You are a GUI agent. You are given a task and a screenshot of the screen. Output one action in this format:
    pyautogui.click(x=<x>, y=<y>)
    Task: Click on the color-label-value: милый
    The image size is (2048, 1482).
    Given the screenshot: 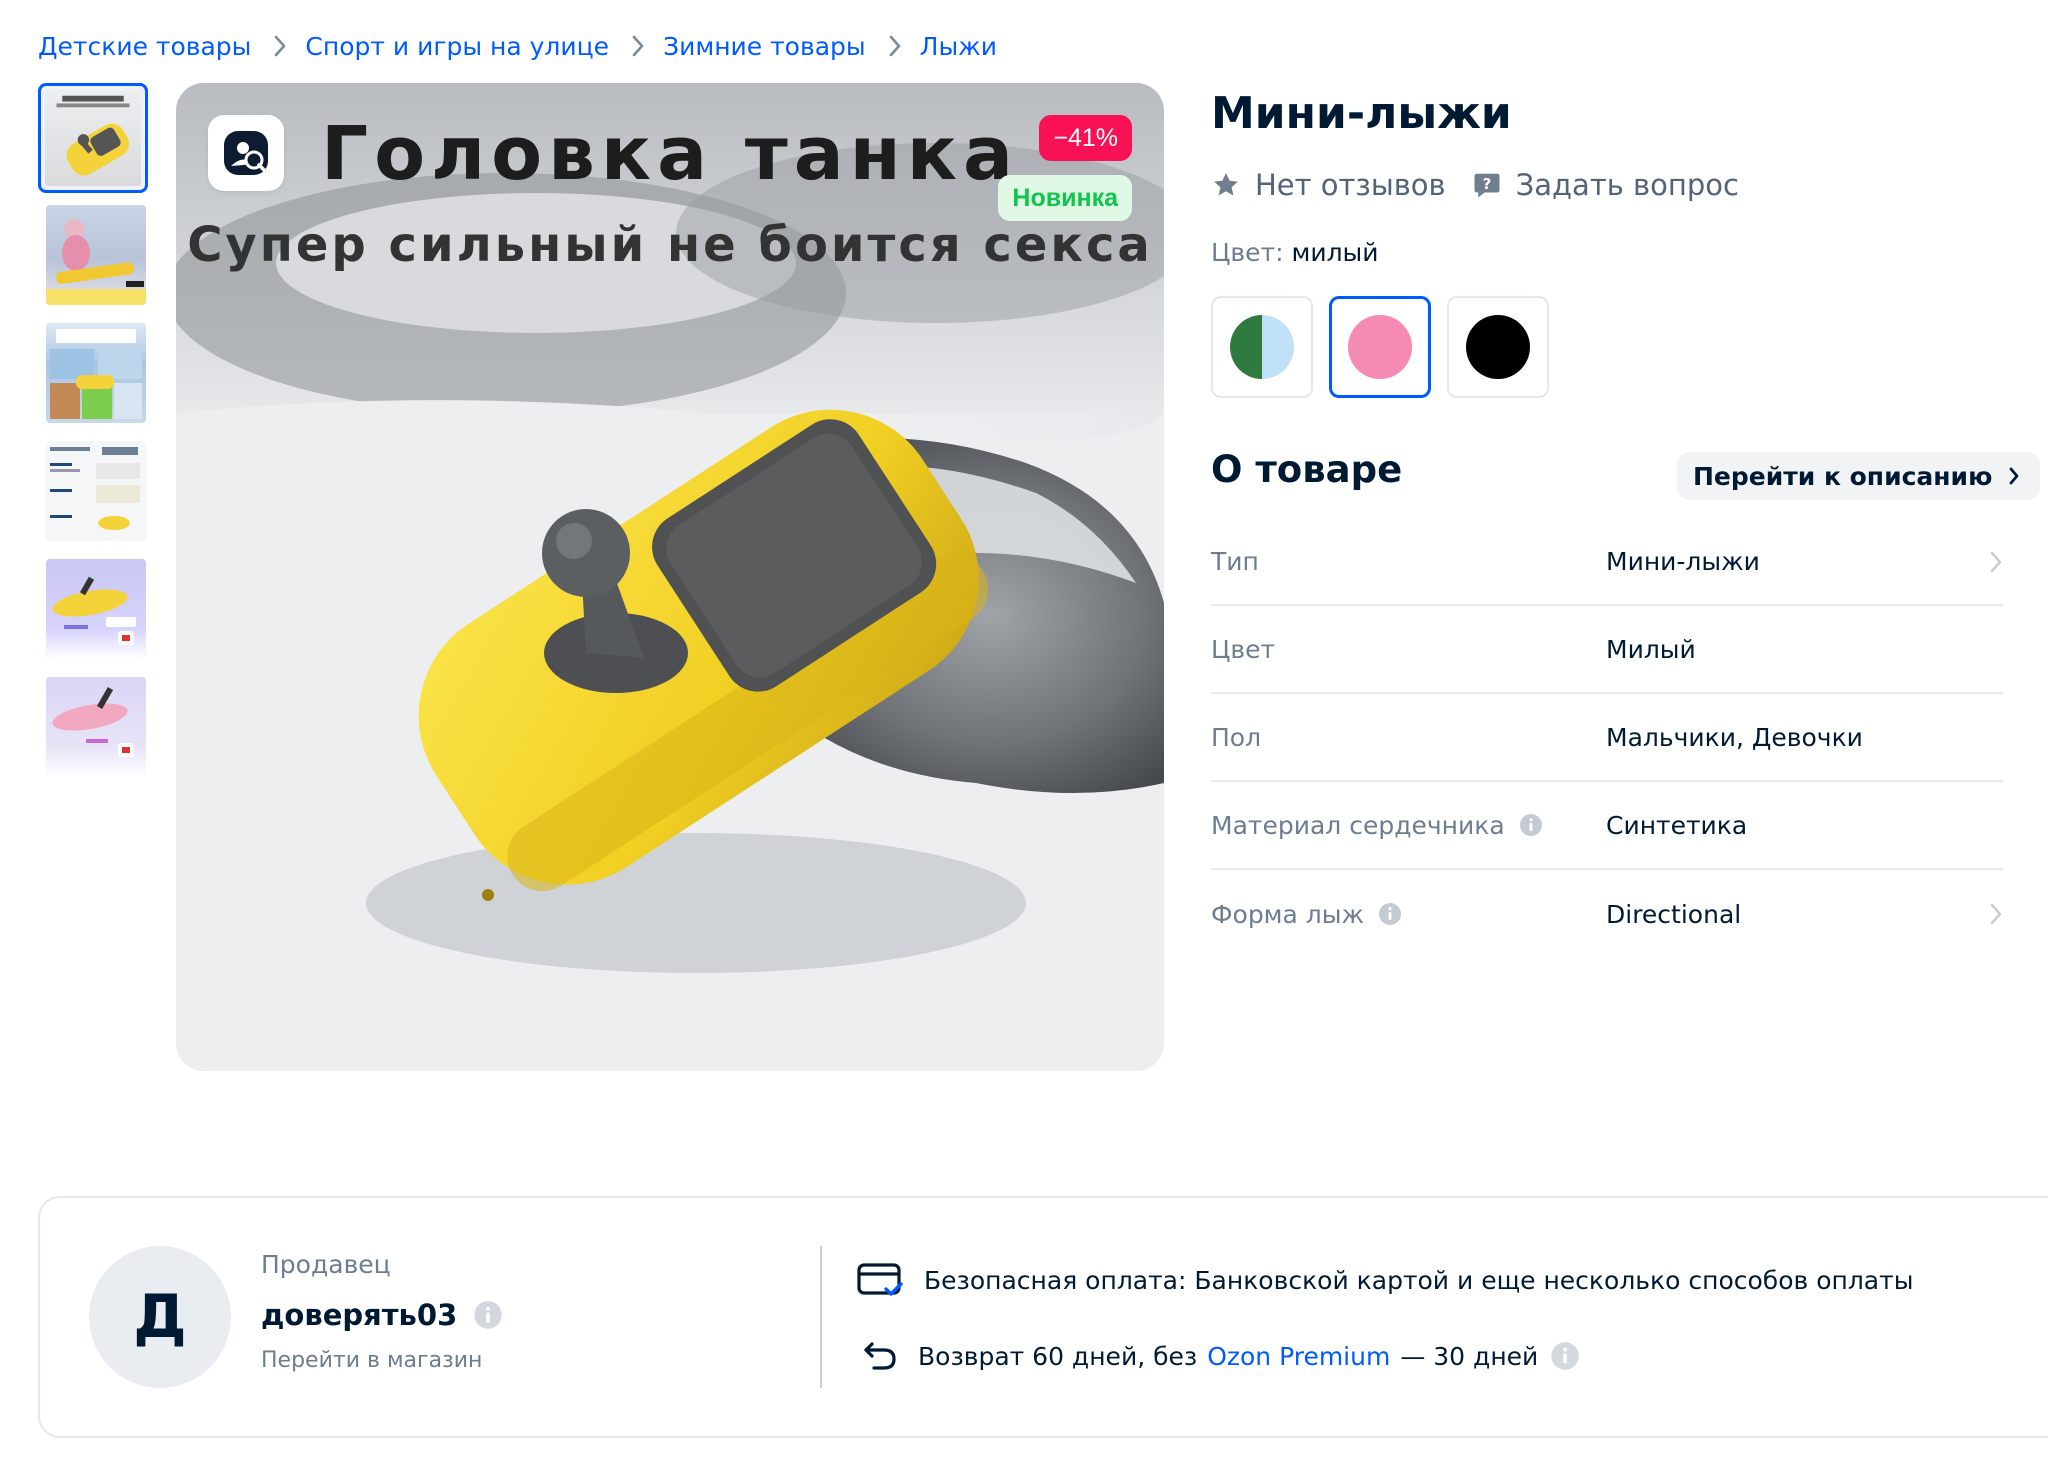 What is the action you would take?
    pyautogui.click(x=1335, y=252)
    